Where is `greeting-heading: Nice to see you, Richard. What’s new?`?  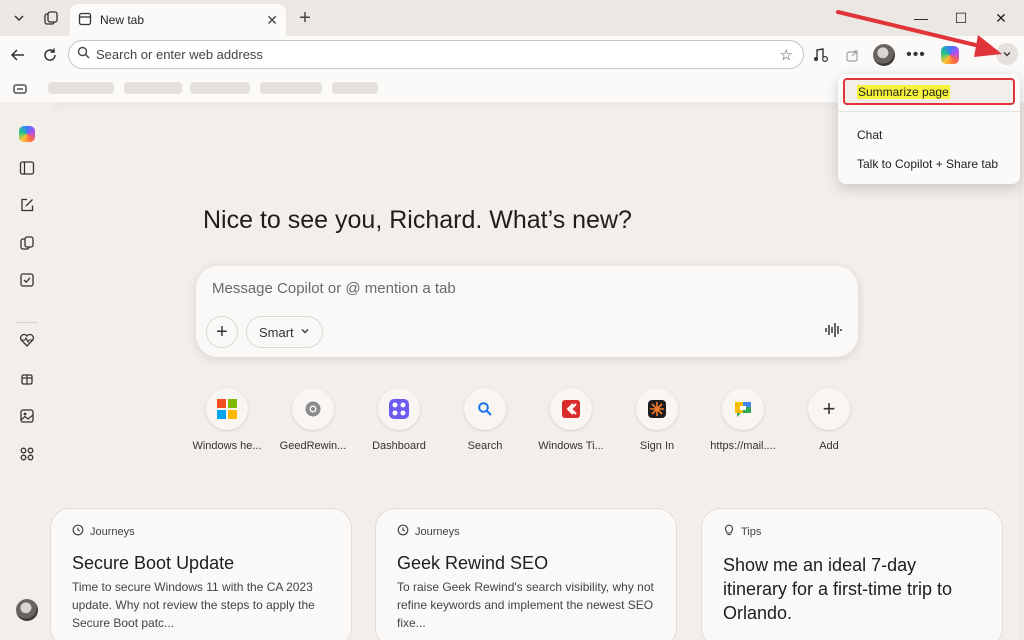 greeting-heading: Nice to see you, Richard. What’s new? is located at coordinates (417, 220).